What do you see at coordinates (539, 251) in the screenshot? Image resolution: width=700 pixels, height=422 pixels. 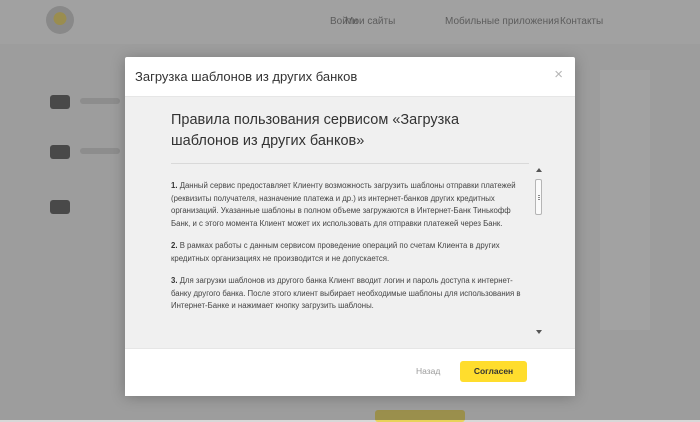 I see `scrollbar` at bounding box center [539, 251].